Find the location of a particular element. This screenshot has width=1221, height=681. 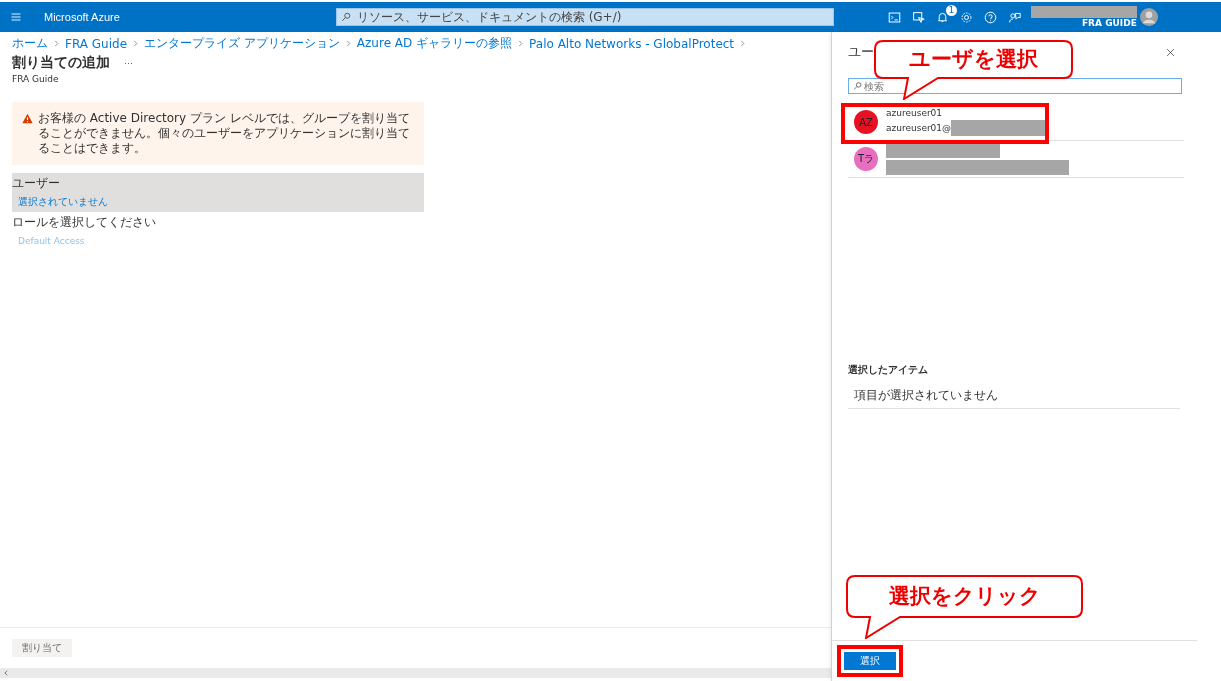

avatar-icon is located at coordinates (1148, 17).